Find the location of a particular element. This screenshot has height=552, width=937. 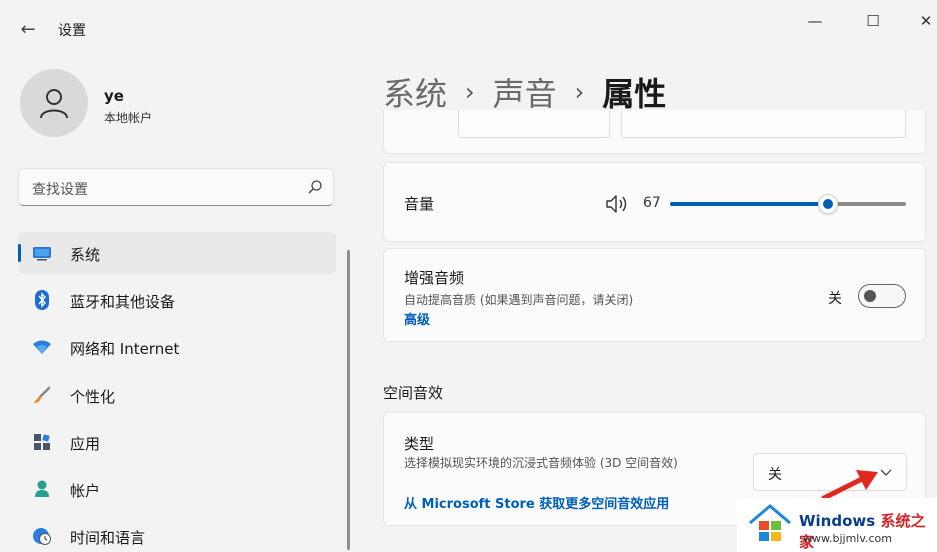

user-name: ye is located at coordinates (114, 96).